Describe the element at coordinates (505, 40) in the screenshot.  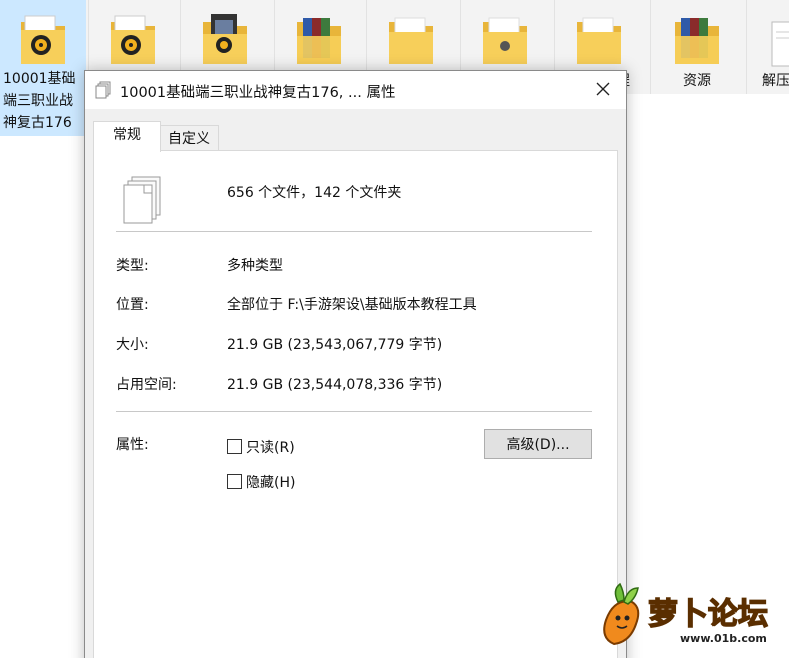
I see `folder-docs-icon` at that location.